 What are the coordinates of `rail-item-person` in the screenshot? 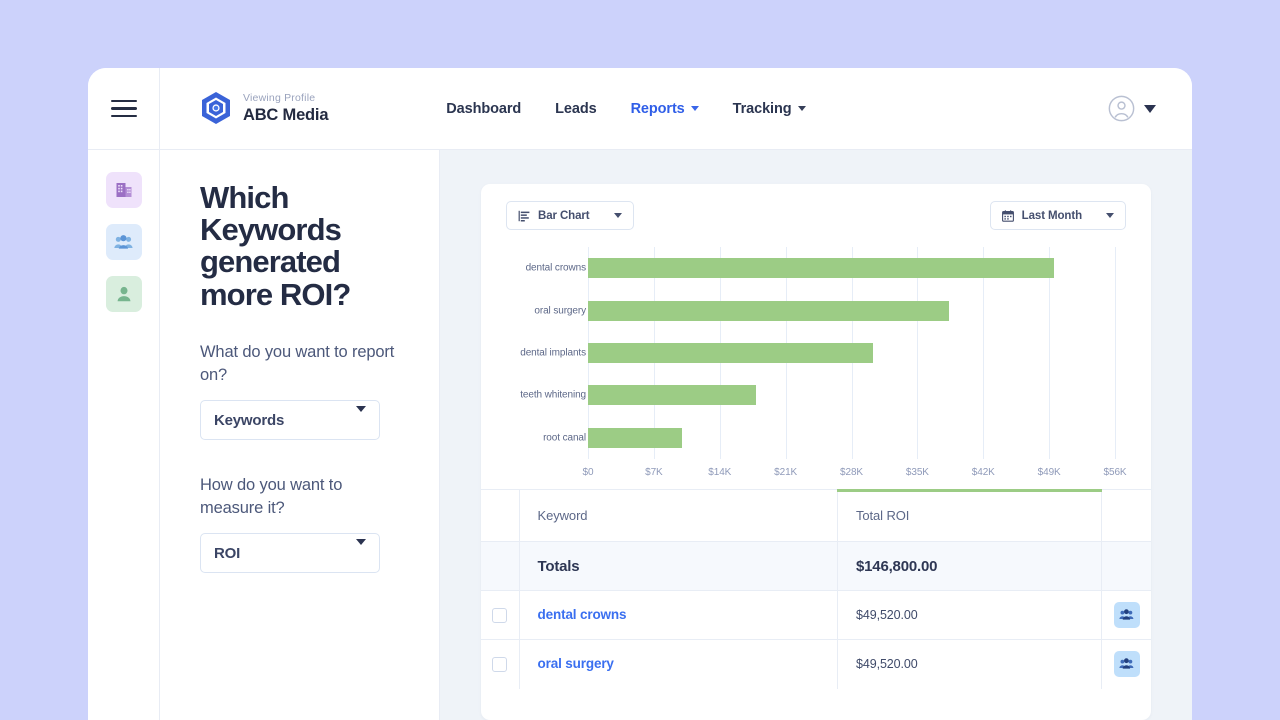 It's located at (123, 294).